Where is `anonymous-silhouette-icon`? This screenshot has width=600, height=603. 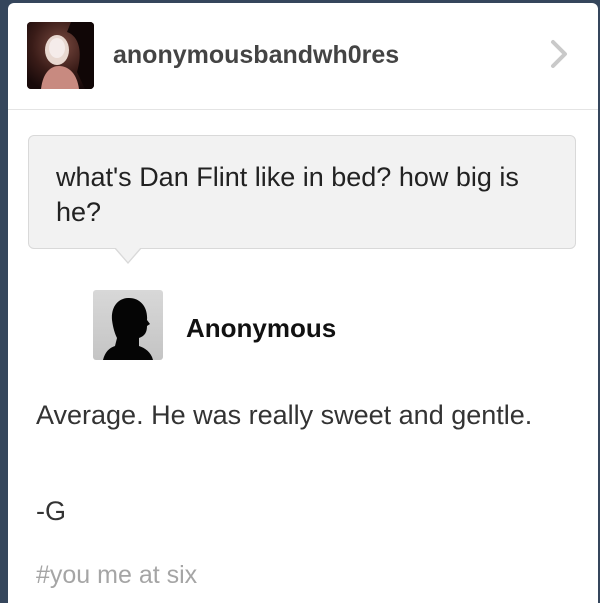 anonymous-silhouette-icon is located at coordinates (128, 325).